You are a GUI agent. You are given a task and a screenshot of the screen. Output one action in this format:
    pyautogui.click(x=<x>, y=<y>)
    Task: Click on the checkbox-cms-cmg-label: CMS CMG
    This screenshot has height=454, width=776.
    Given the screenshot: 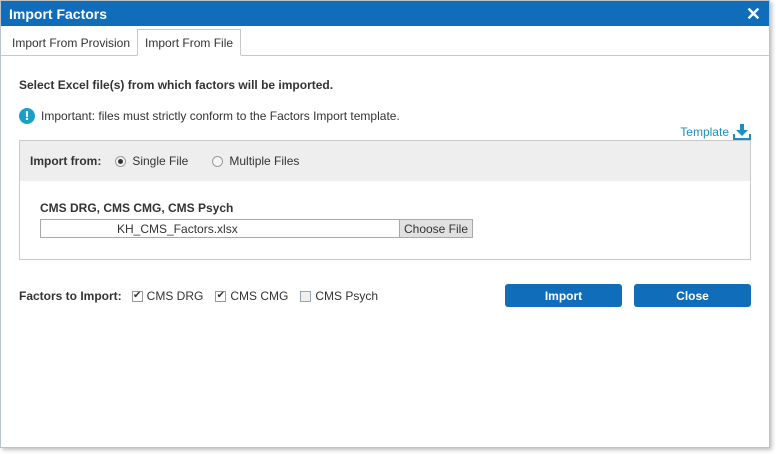 What is the action you would take?
    pyautogui.click(x=259, y=296)
    